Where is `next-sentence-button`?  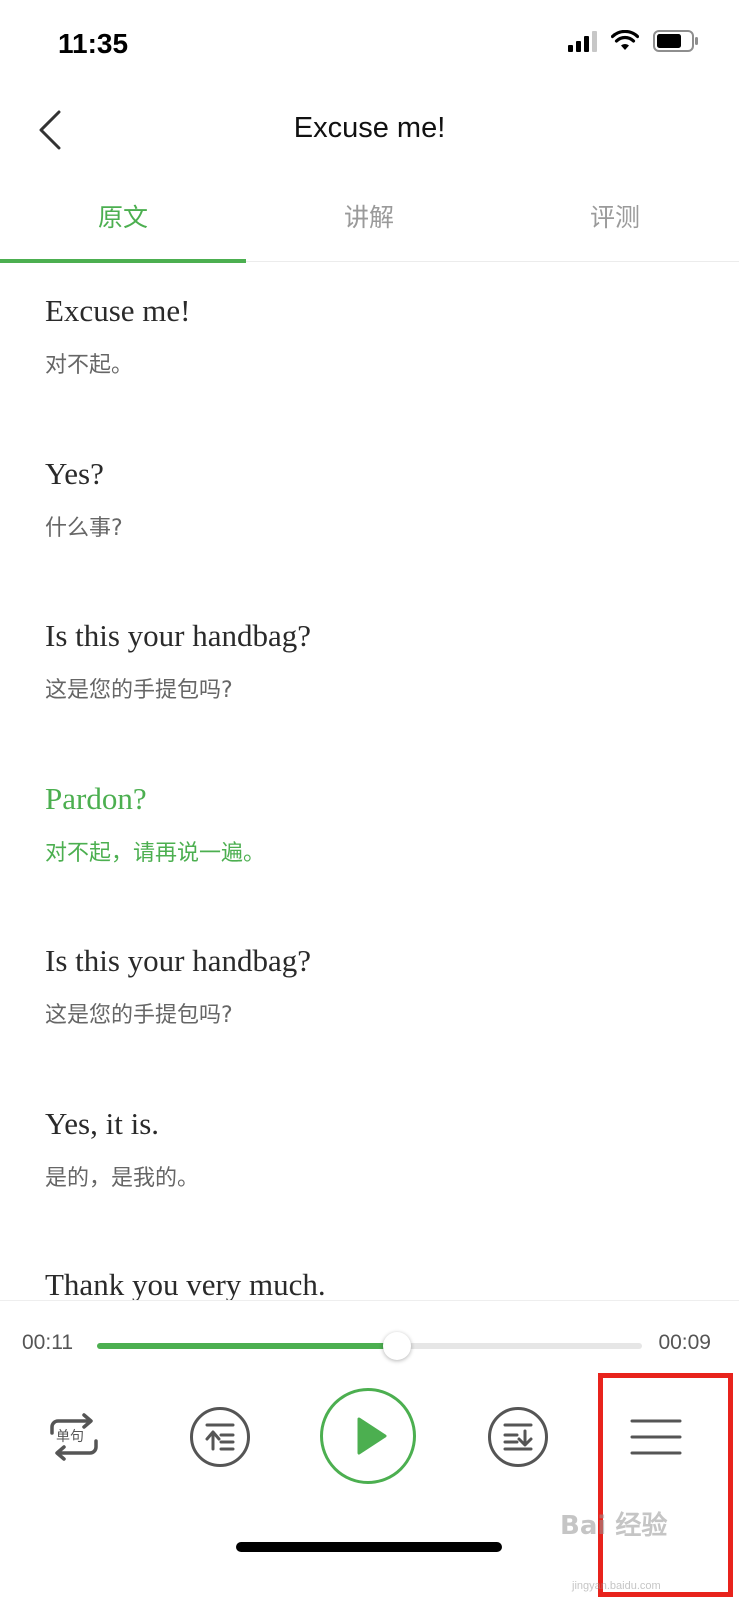 next-sentence-button is located at coordinates (518, 1437).